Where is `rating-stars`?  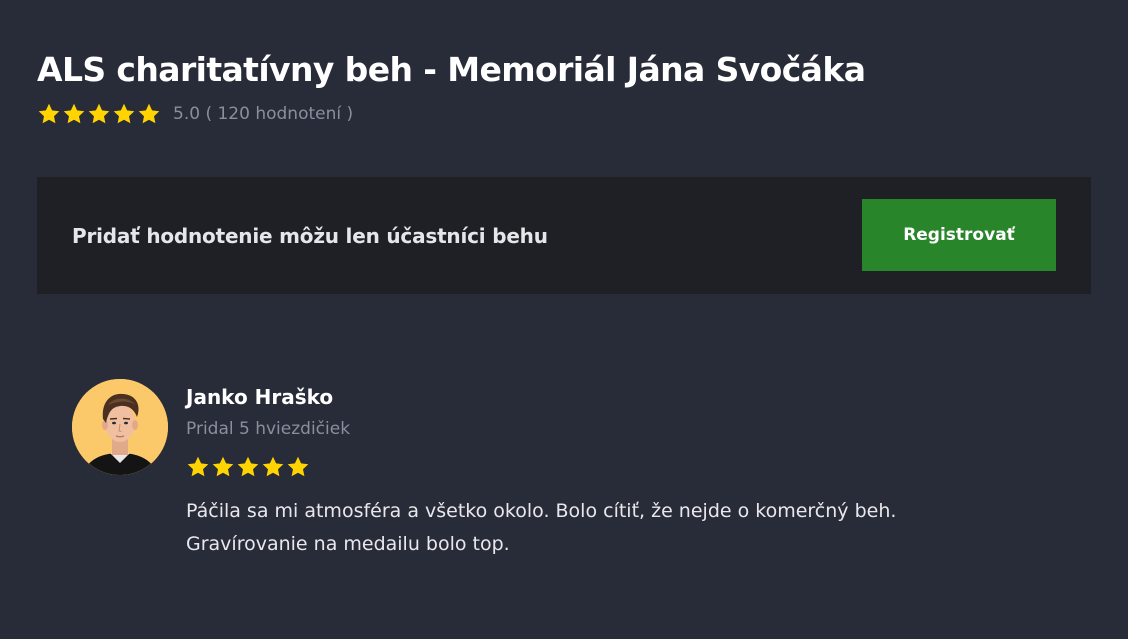 rating-stars is located at coordinates (99, 114).